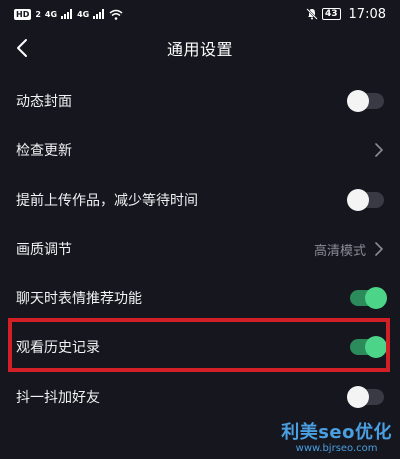 This screenshot has width=400, height=459. Describe the element at coordinates (312, 14) in the screenshot. I see `mute-bell-icon` at that location.